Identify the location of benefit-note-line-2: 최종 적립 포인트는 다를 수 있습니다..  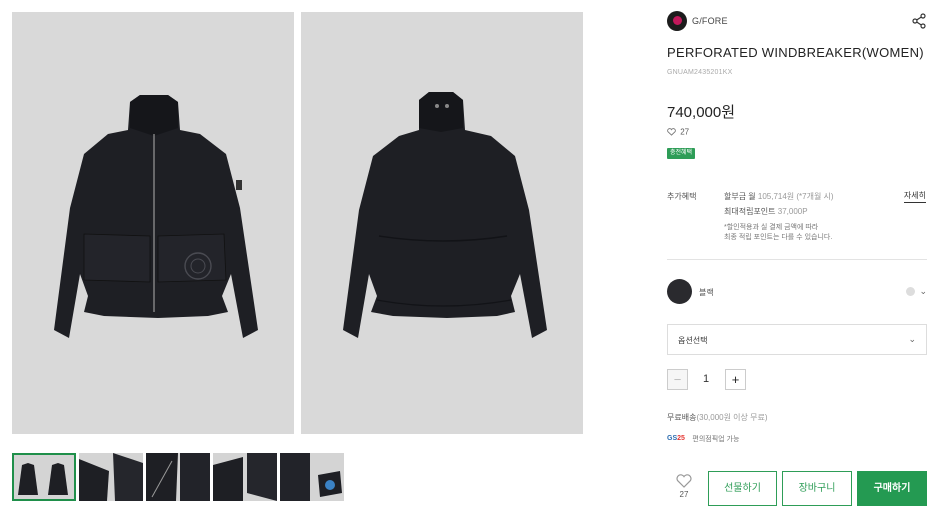
(778, 237).